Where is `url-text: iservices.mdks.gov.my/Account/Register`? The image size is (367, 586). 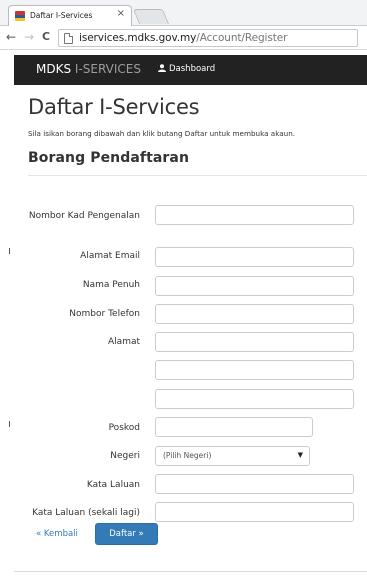
url-text: iservices.mdks.gov.my/Account/Register is located at coordinates (183, 38).